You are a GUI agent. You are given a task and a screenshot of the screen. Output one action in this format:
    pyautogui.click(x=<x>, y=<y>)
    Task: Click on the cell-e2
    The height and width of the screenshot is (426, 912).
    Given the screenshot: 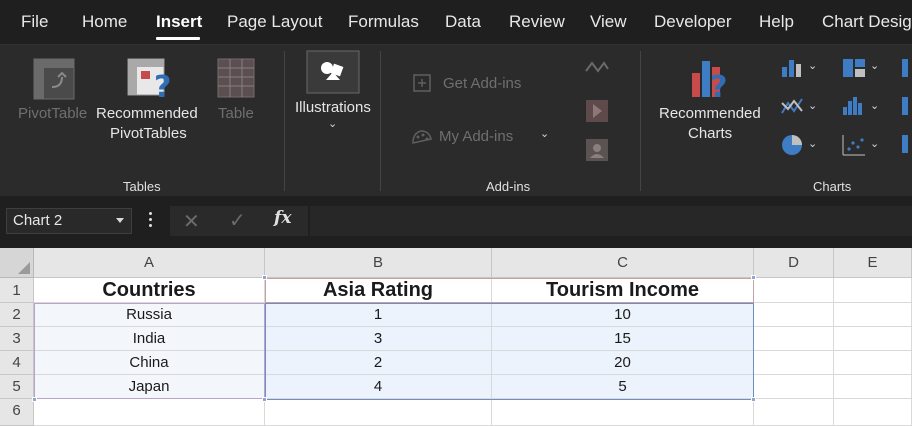 What is the action you would take?
    pyautogui.click(x=873, y=315)
    